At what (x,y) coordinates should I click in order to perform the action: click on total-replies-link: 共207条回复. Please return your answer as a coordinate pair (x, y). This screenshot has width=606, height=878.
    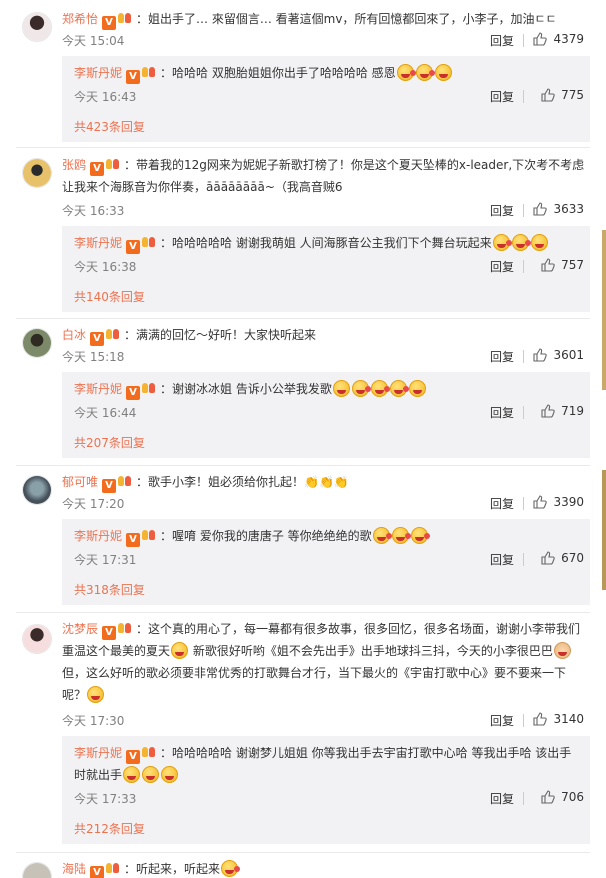
    Looking at the image, I should click on (109, 442).